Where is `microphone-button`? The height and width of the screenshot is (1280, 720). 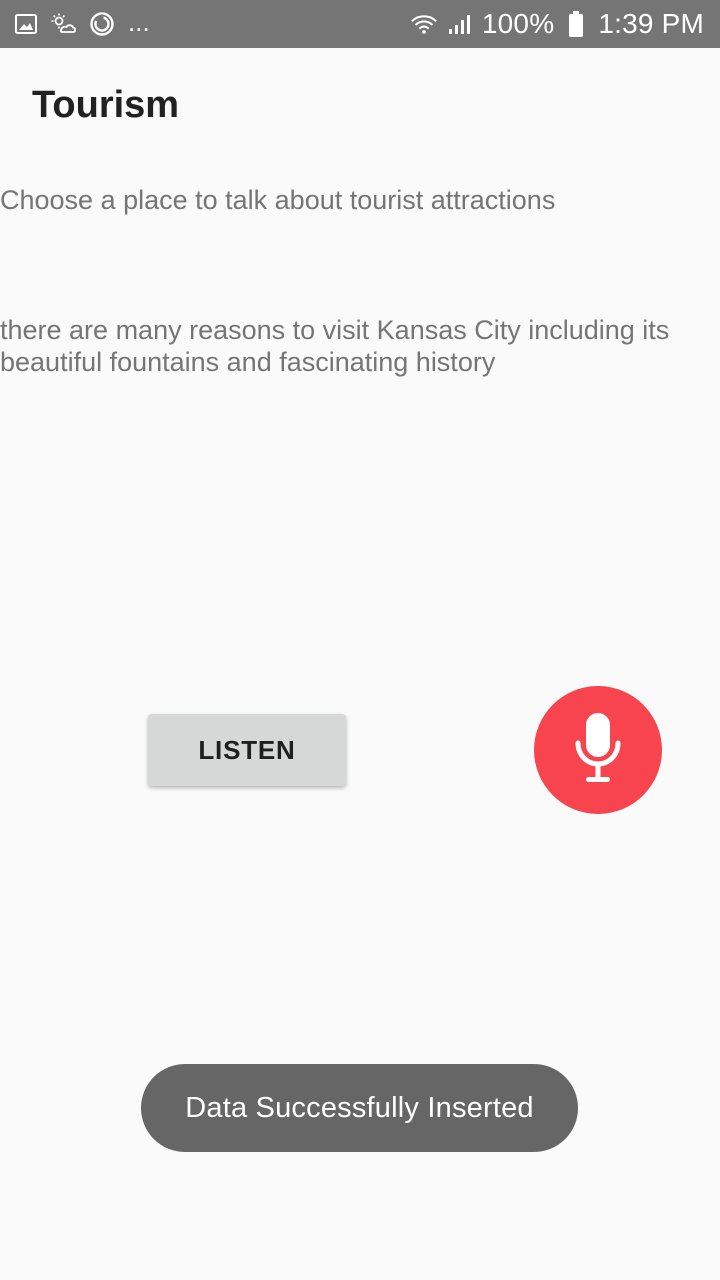 microphone-button is located at coordinates (598, 750).